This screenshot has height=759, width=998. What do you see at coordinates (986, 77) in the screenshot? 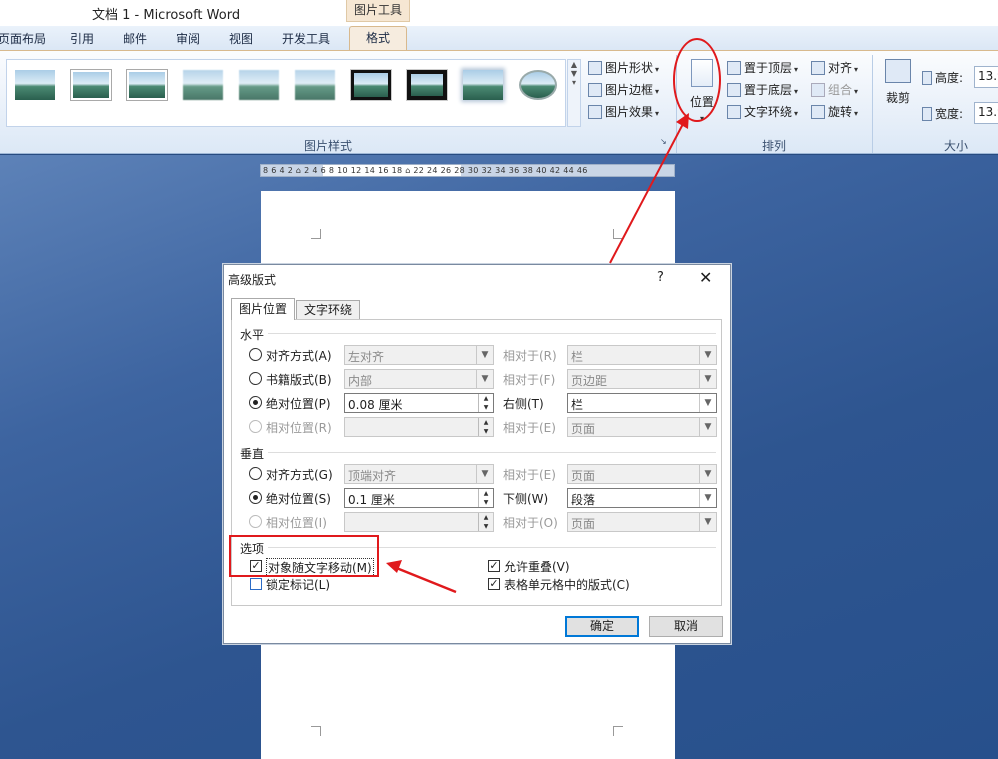
I see `height-input: 13.9` at bounding box center [986, 77].